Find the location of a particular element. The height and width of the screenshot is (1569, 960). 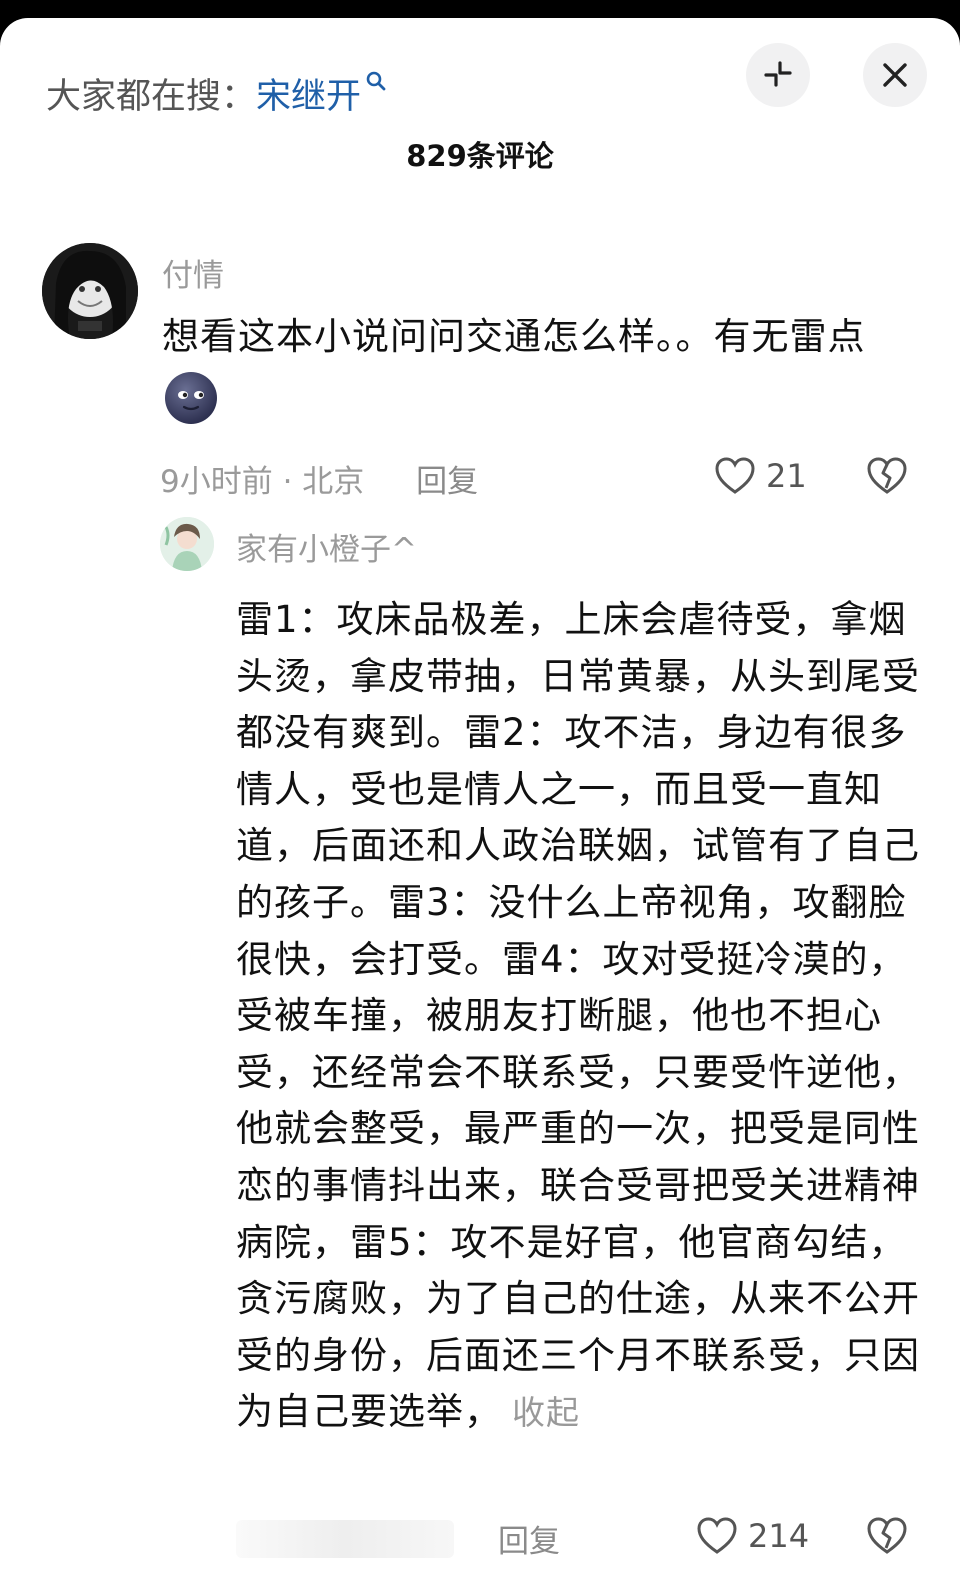

reply-like-button: 214 is located at coordinates (752, 1536).